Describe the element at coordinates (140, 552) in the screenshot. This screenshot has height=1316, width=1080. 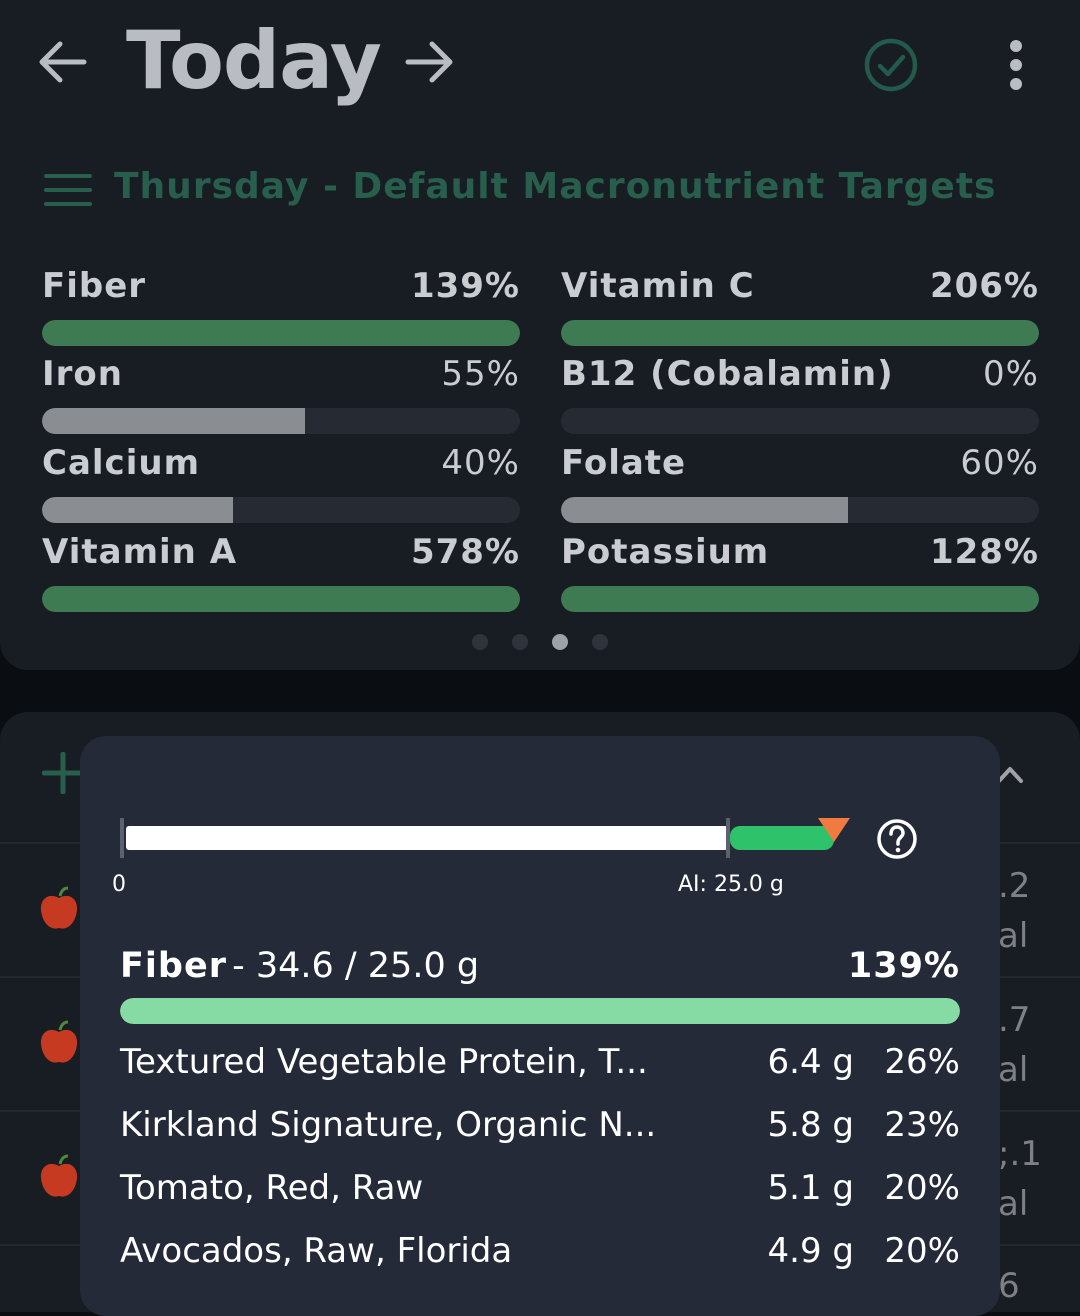
I see `nutrient-name: Vitamin A` at that location.